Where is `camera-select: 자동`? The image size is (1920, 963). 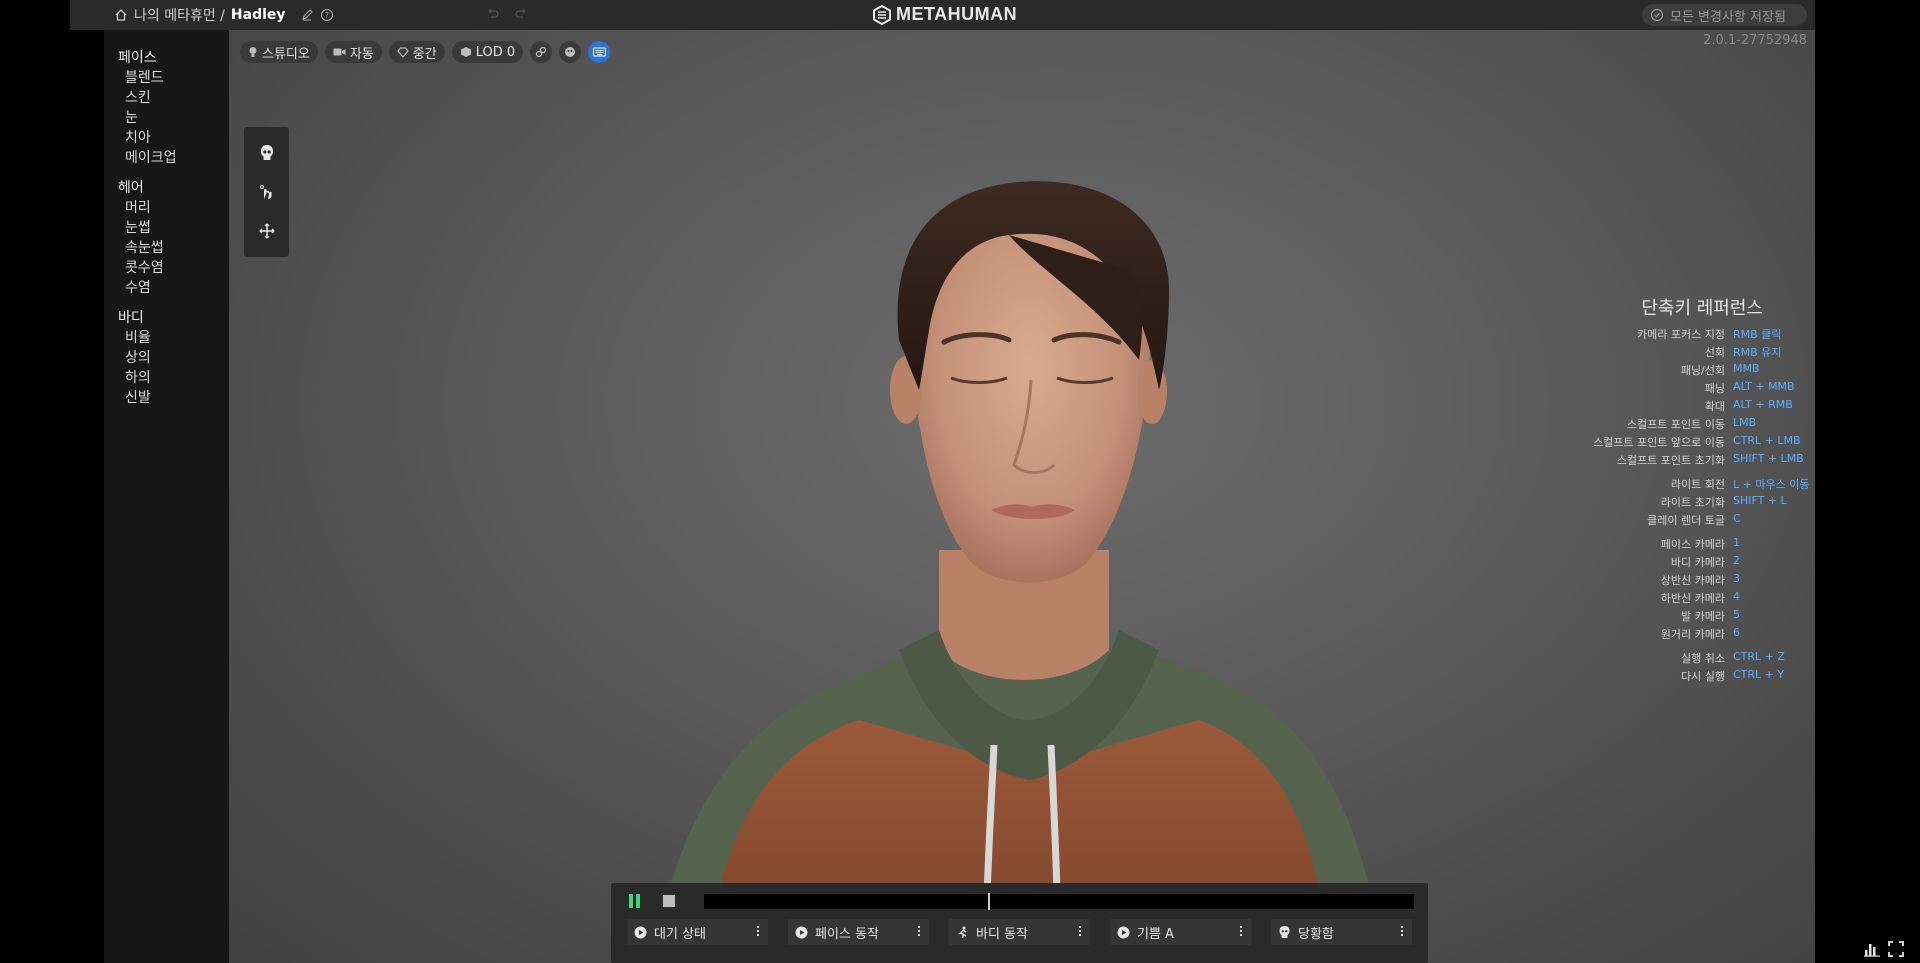
camera-select: 자동 is located at coordinates (353, 52).